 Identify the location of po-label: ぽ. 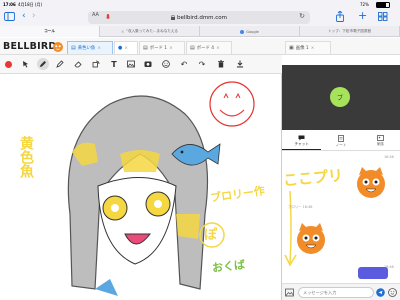
(211, 235).